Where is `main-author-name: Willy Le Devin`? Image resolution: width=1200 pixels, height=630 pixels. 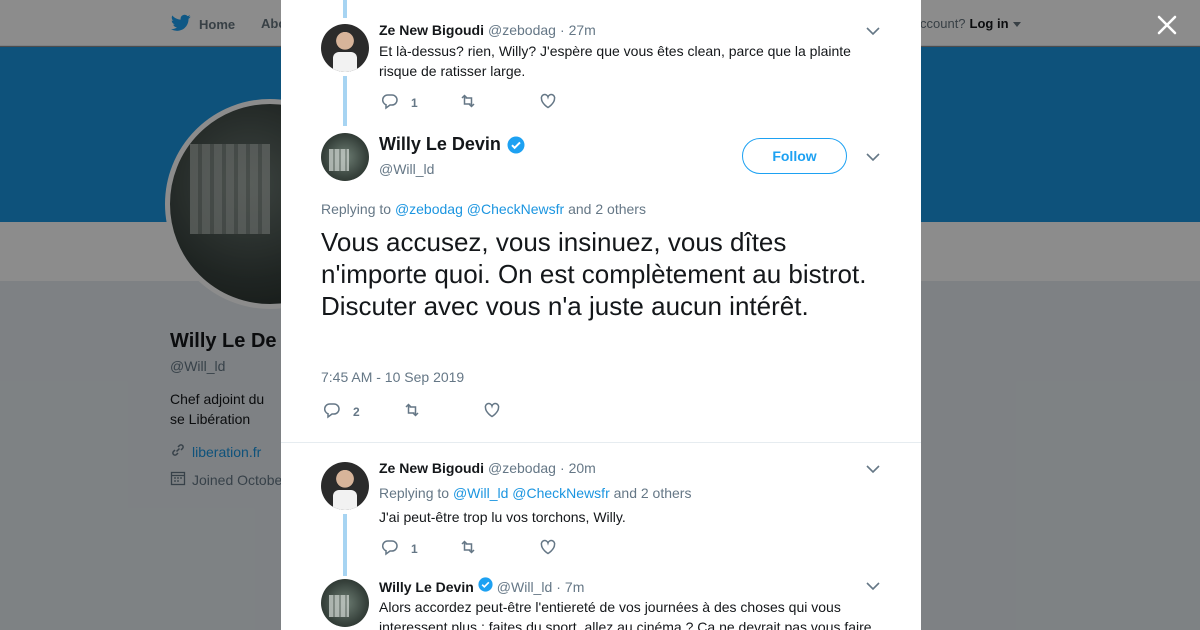
main-author-name: Willy Le Devin is located at coordinates (452, 144).